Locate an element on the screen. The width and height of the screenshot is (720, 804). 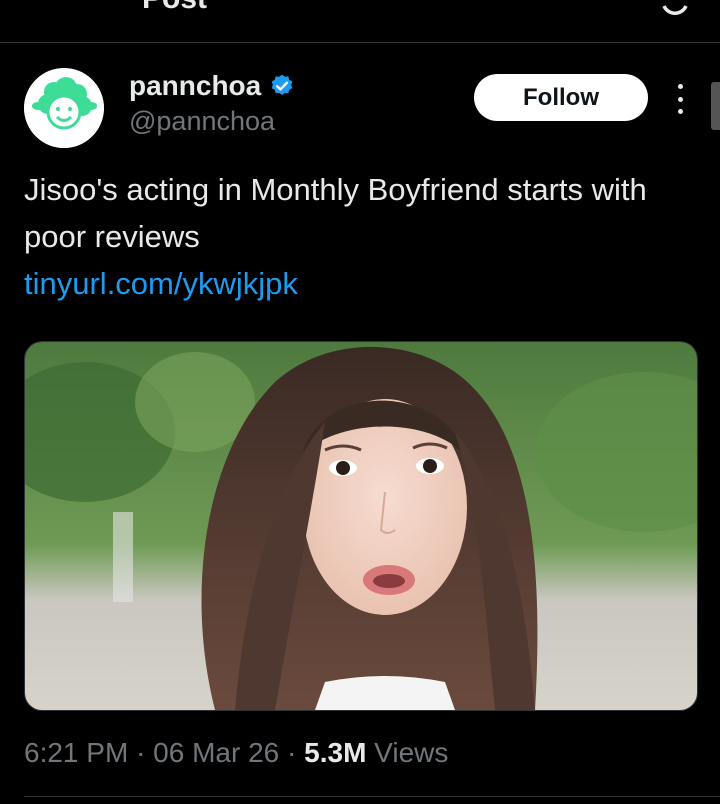
tweet-link: tinyurl.com/ykwjkjpk is located at coordinates (364, 283).